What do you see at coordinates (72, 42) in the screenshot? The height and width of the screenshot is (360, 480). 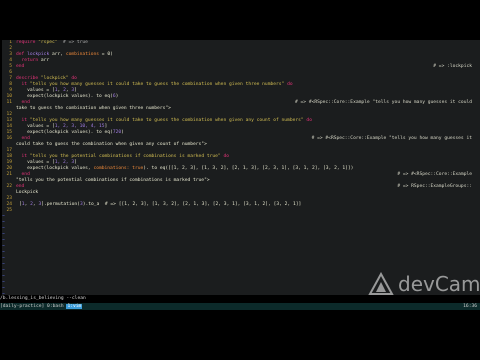 I see `code-token: # => true` at bounding box center [72, 42].